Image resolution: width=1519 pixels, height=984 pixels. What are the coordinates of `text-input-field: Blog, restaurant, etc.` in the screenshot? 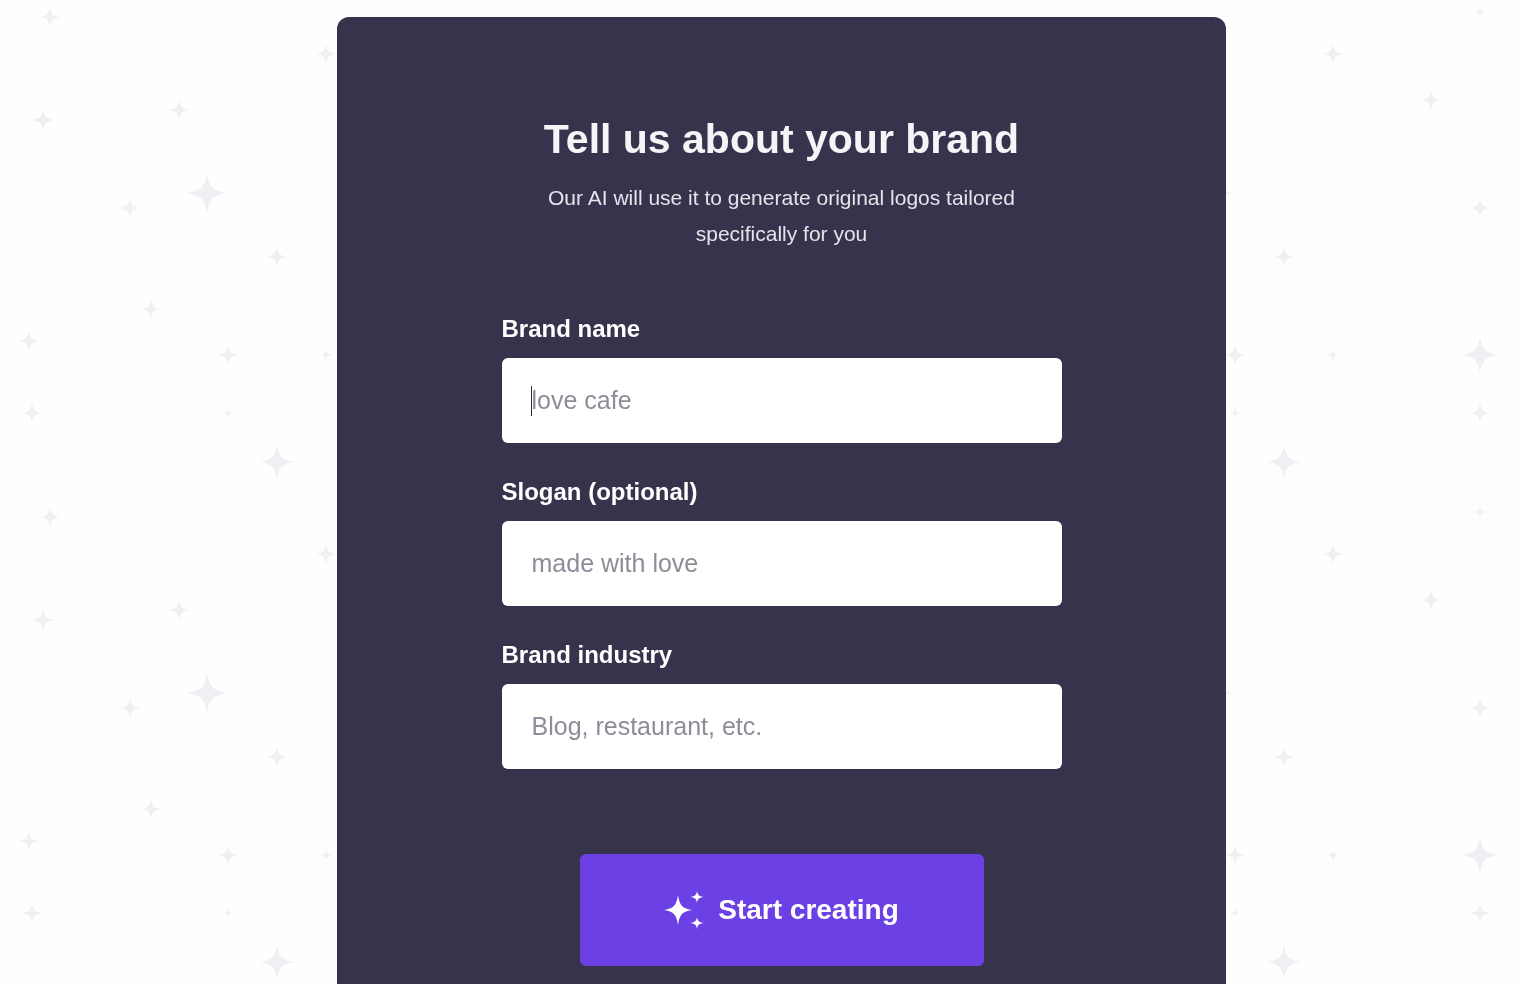 It's located at (781, 726).